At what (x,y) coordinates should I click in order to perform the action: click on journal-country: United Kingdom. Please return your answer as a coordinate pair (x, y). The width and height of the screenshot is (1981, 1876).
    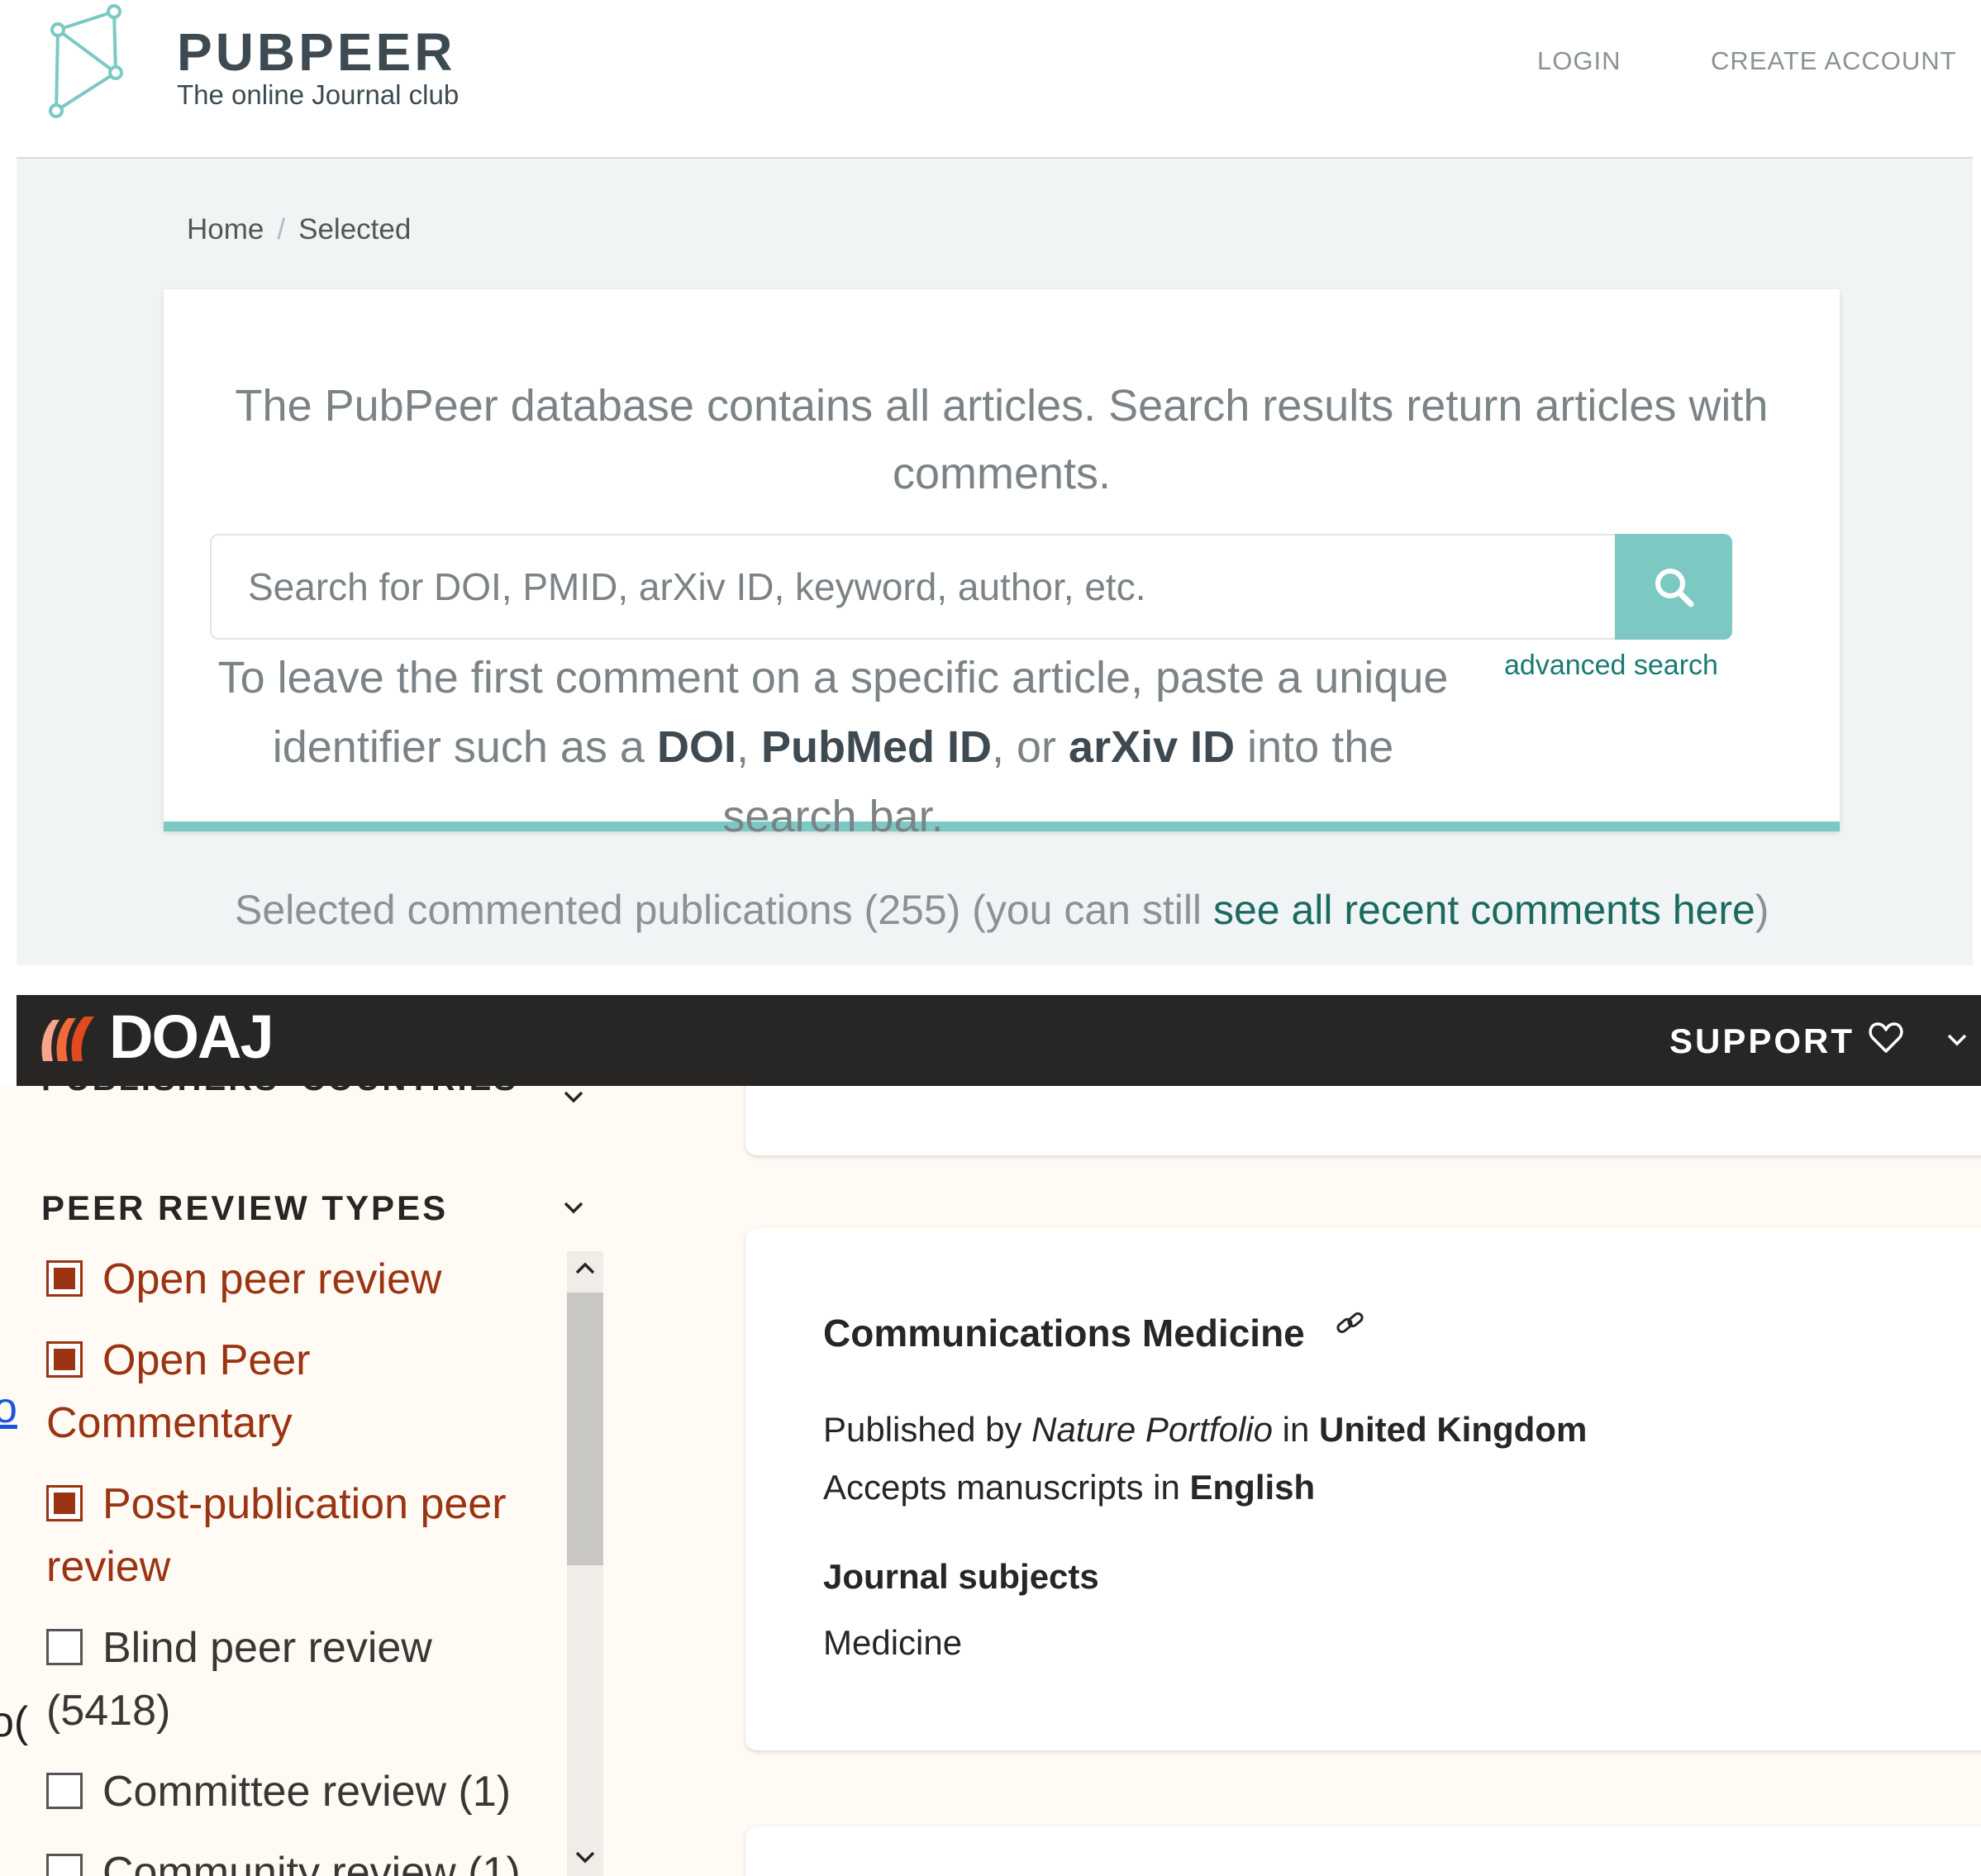
    Looking at the image, I should click on (1453, 1429).